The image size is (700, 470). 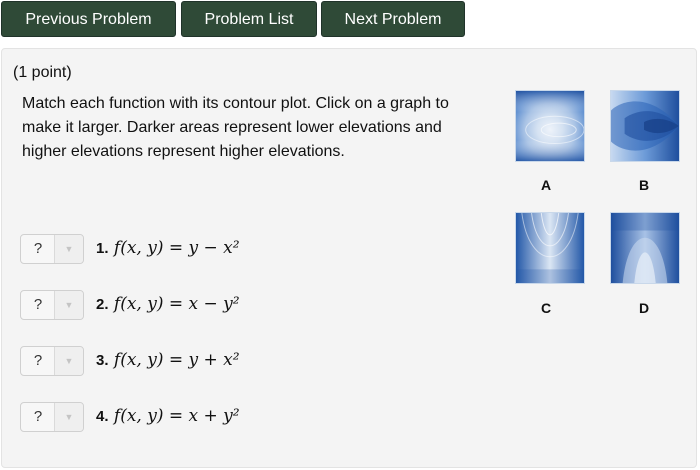 I want to click on answer-select-1: ? ▼, so click(x=52, y=249).